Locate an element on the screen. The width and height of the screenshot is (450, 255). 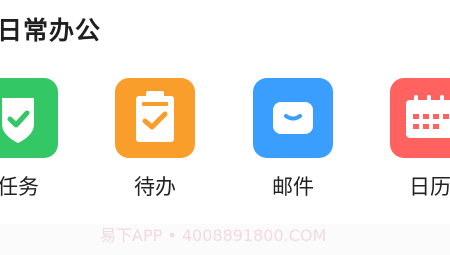
app-label-tasks: 任务 is located at coordinates (19, 187).